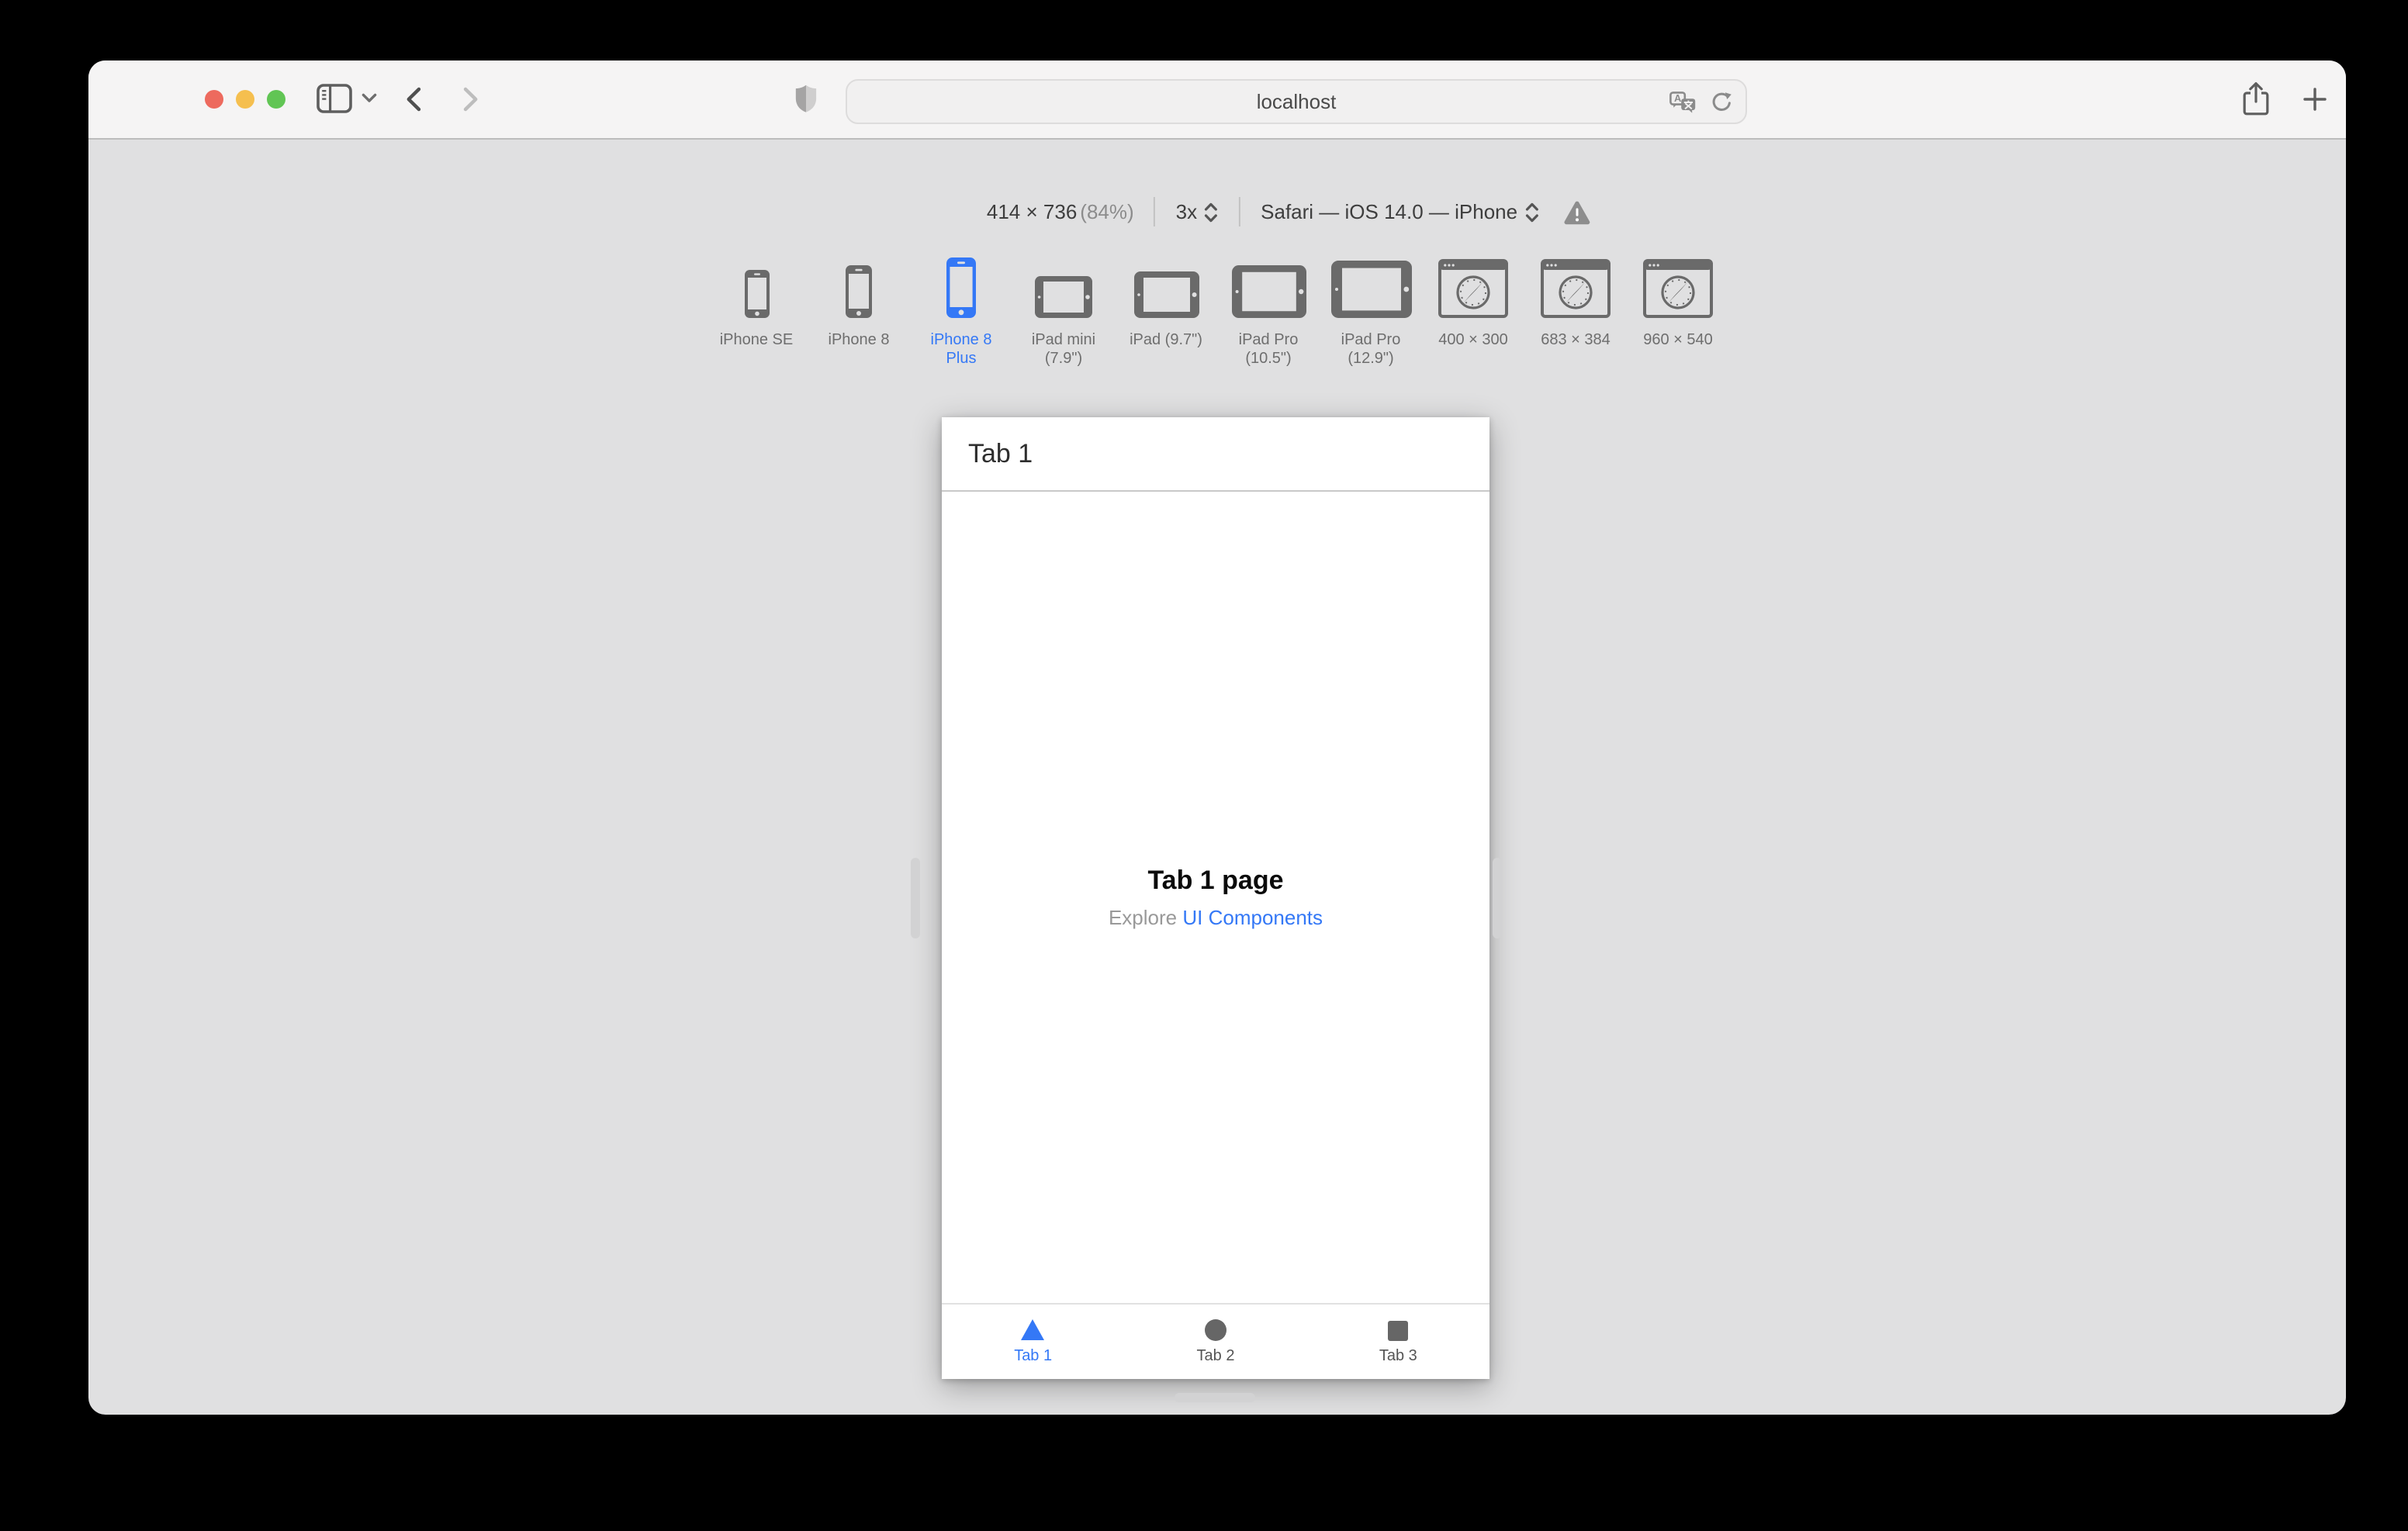  I want to click on device-custom-683x384: 683 × 384, so click(1575, 302).